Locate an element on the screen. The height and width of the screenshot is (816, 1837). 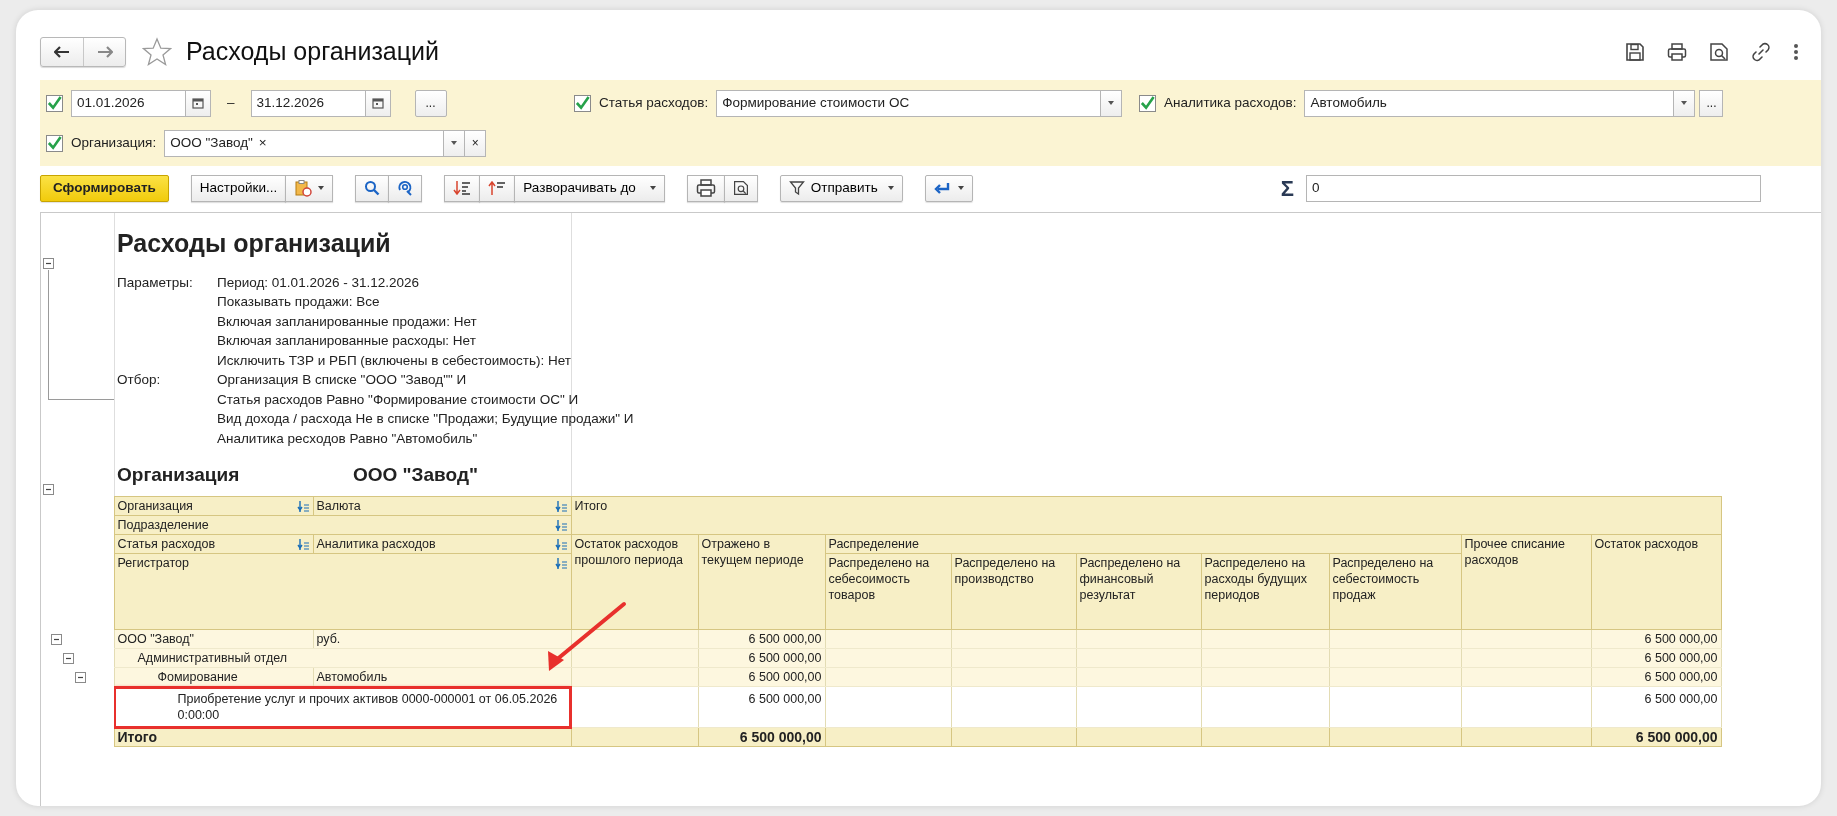
grouping-label: Организация is located at coordinates (179, 474).